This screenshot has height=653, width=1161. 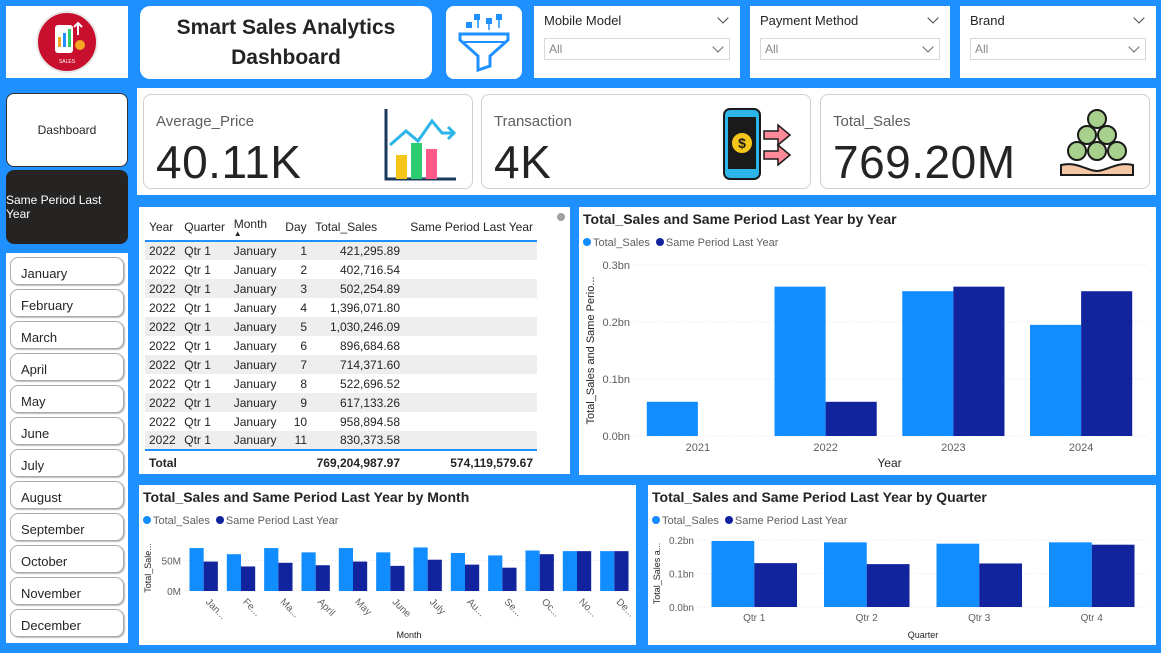 I want to click on bar-total-sales-2021, so click(x=672, y=418).